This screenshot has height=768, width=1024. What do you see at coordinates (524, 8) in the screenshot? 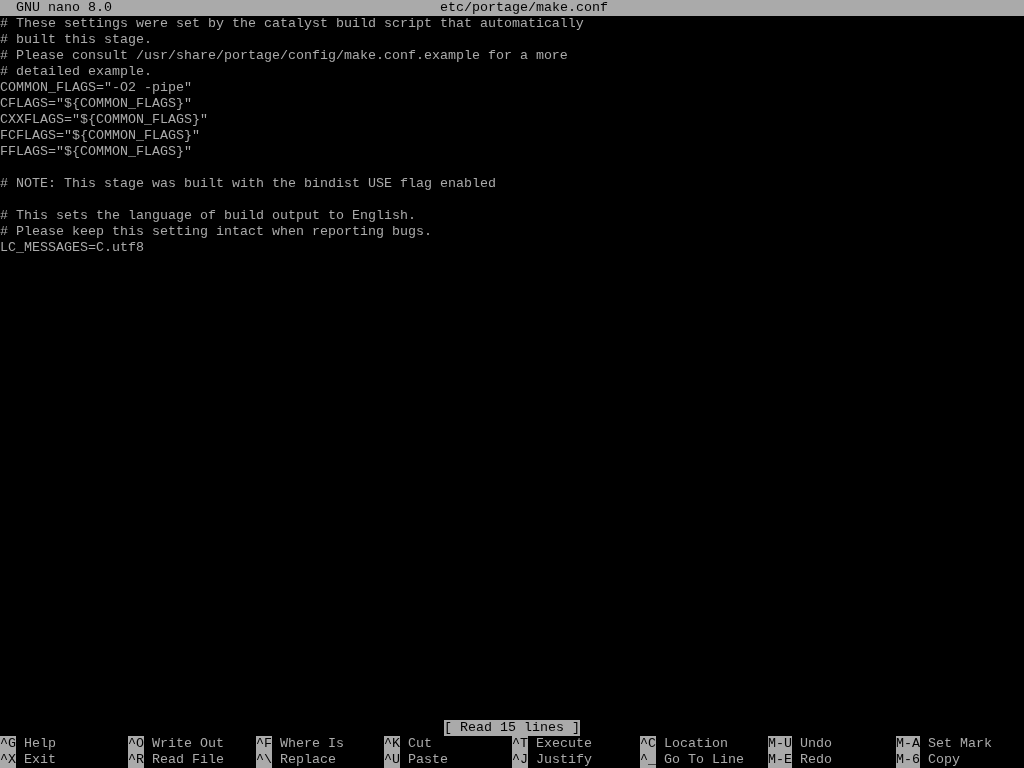
I see `file-name: etc/portage/make.conf` at bounding box center [524, 8].